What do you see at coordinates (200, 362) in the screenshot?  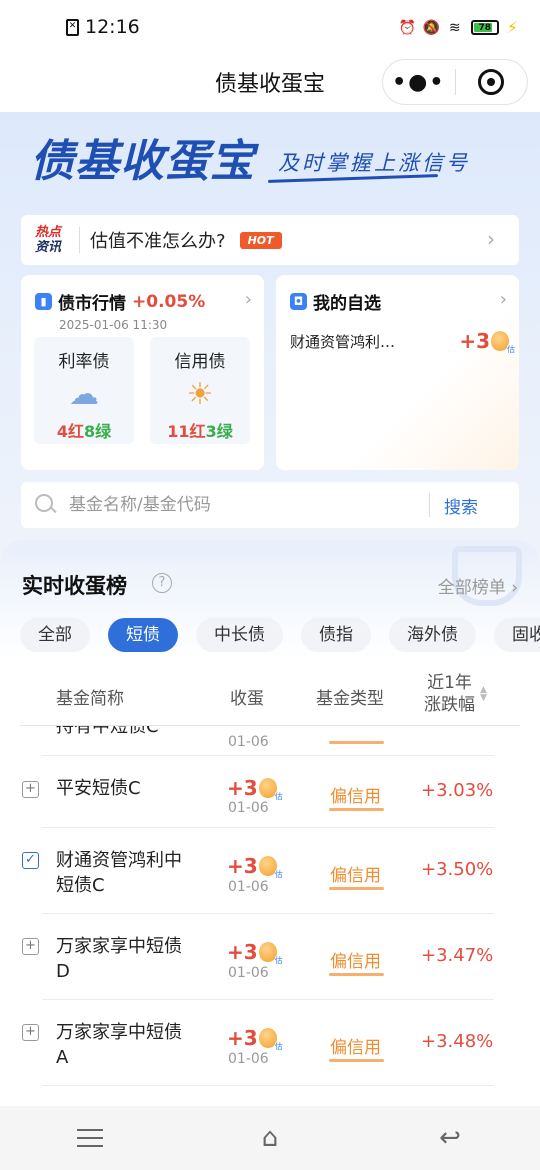 I see `credit-bond-title: 信用债` at bounding box center [200, 362].